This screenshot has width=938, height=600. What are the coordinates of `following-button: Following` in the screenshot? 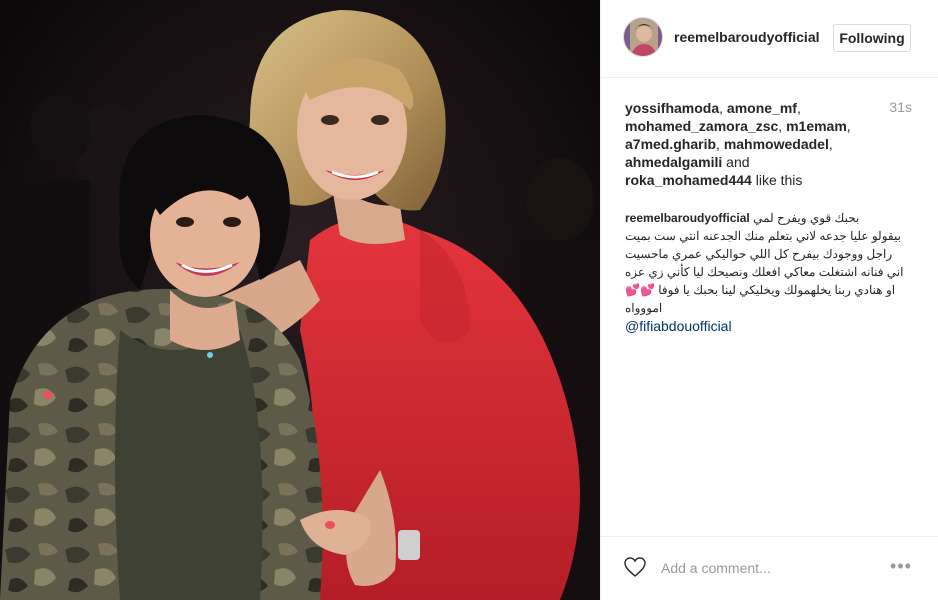 It's located at (872, 38).